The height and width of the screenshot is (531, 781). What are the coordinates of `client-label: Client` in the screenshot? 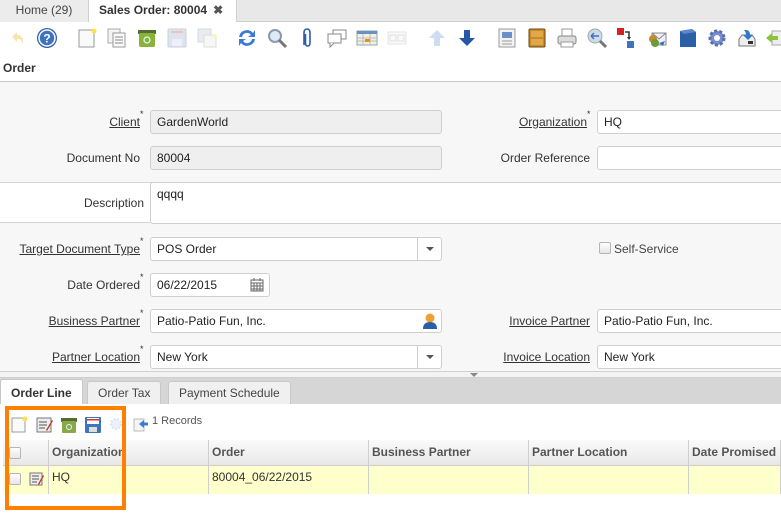 It's located at (124, 122).